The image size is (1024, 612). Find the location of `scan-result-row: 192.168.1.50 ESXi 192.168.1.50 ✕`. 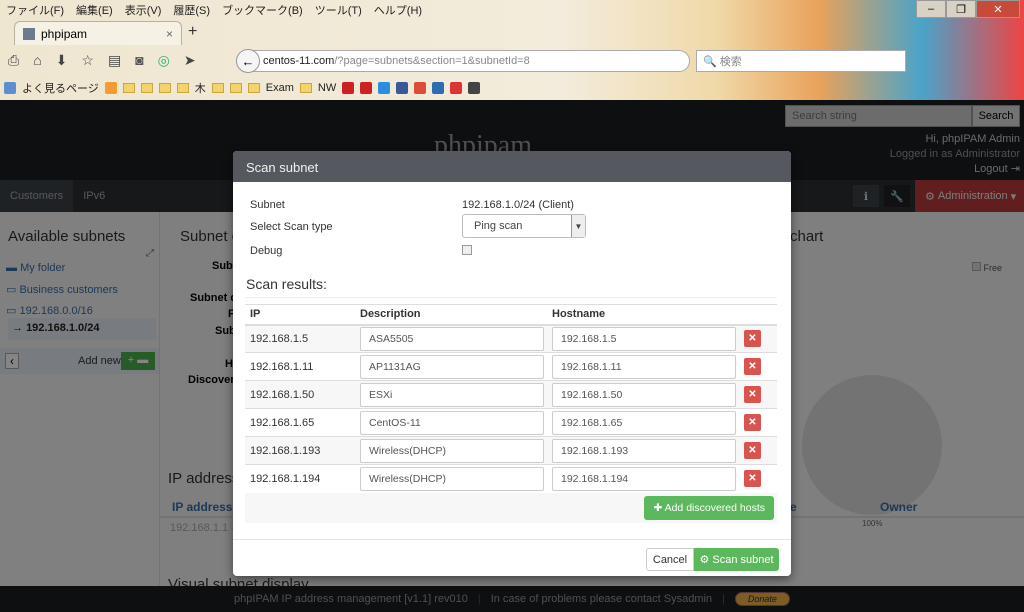

scan-result-row: 192.168.1.50 ESXi 192.168.1.50 ✕ is located at coordinates (511, 394).